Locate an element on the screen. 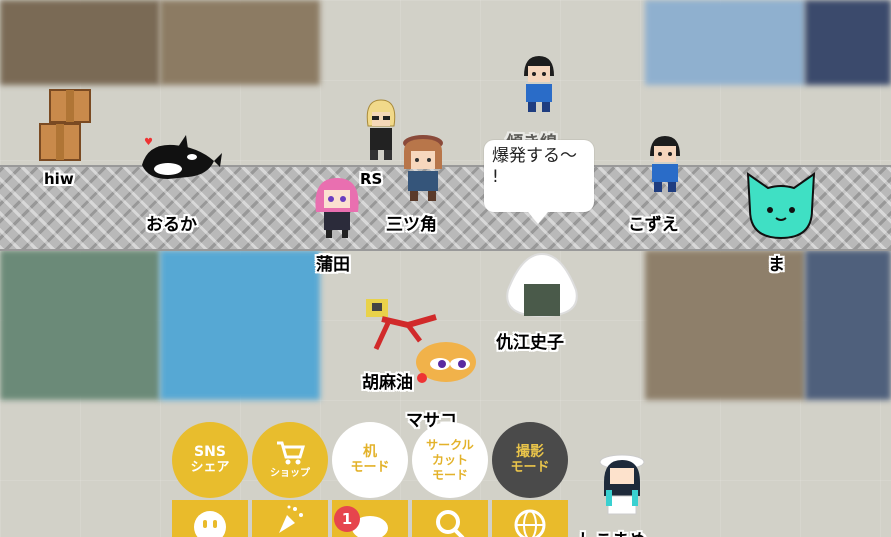 This screenshot has height=537, width=891. cart-icon is located at coordinates (291, 452).